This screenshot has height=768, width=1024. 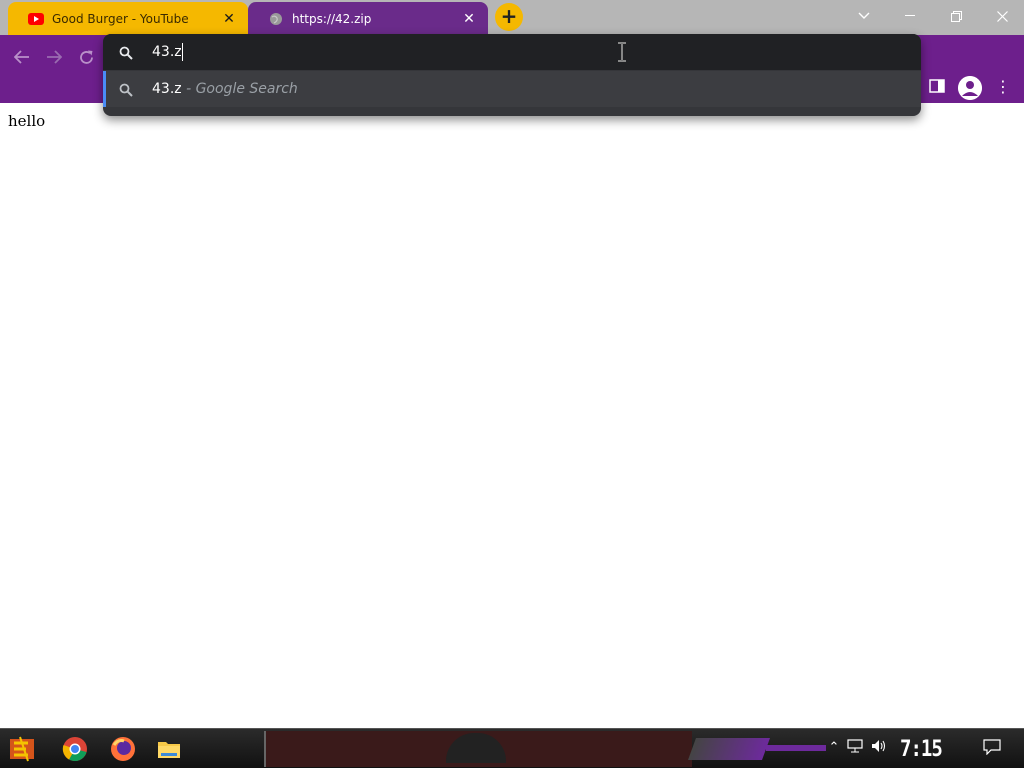 I want to click on new-tab-button: +, so click(x=509, y=17).